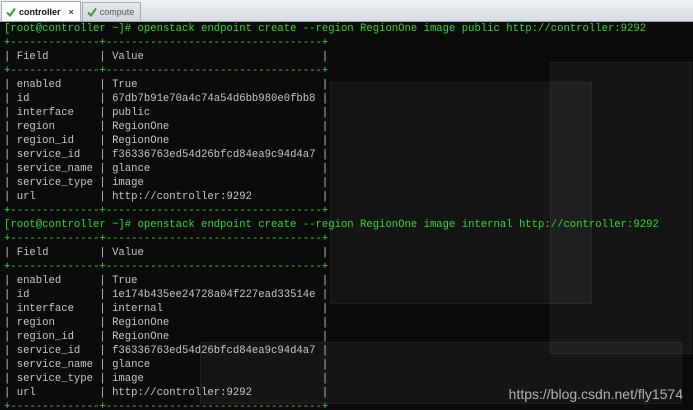 The width and height of the screenshot is (693, 410). What do you see at coordinates (166, 197) in the screenshot?
I see `table-row: | url | http://controller:9292 |` at bounding box center [166, 197].